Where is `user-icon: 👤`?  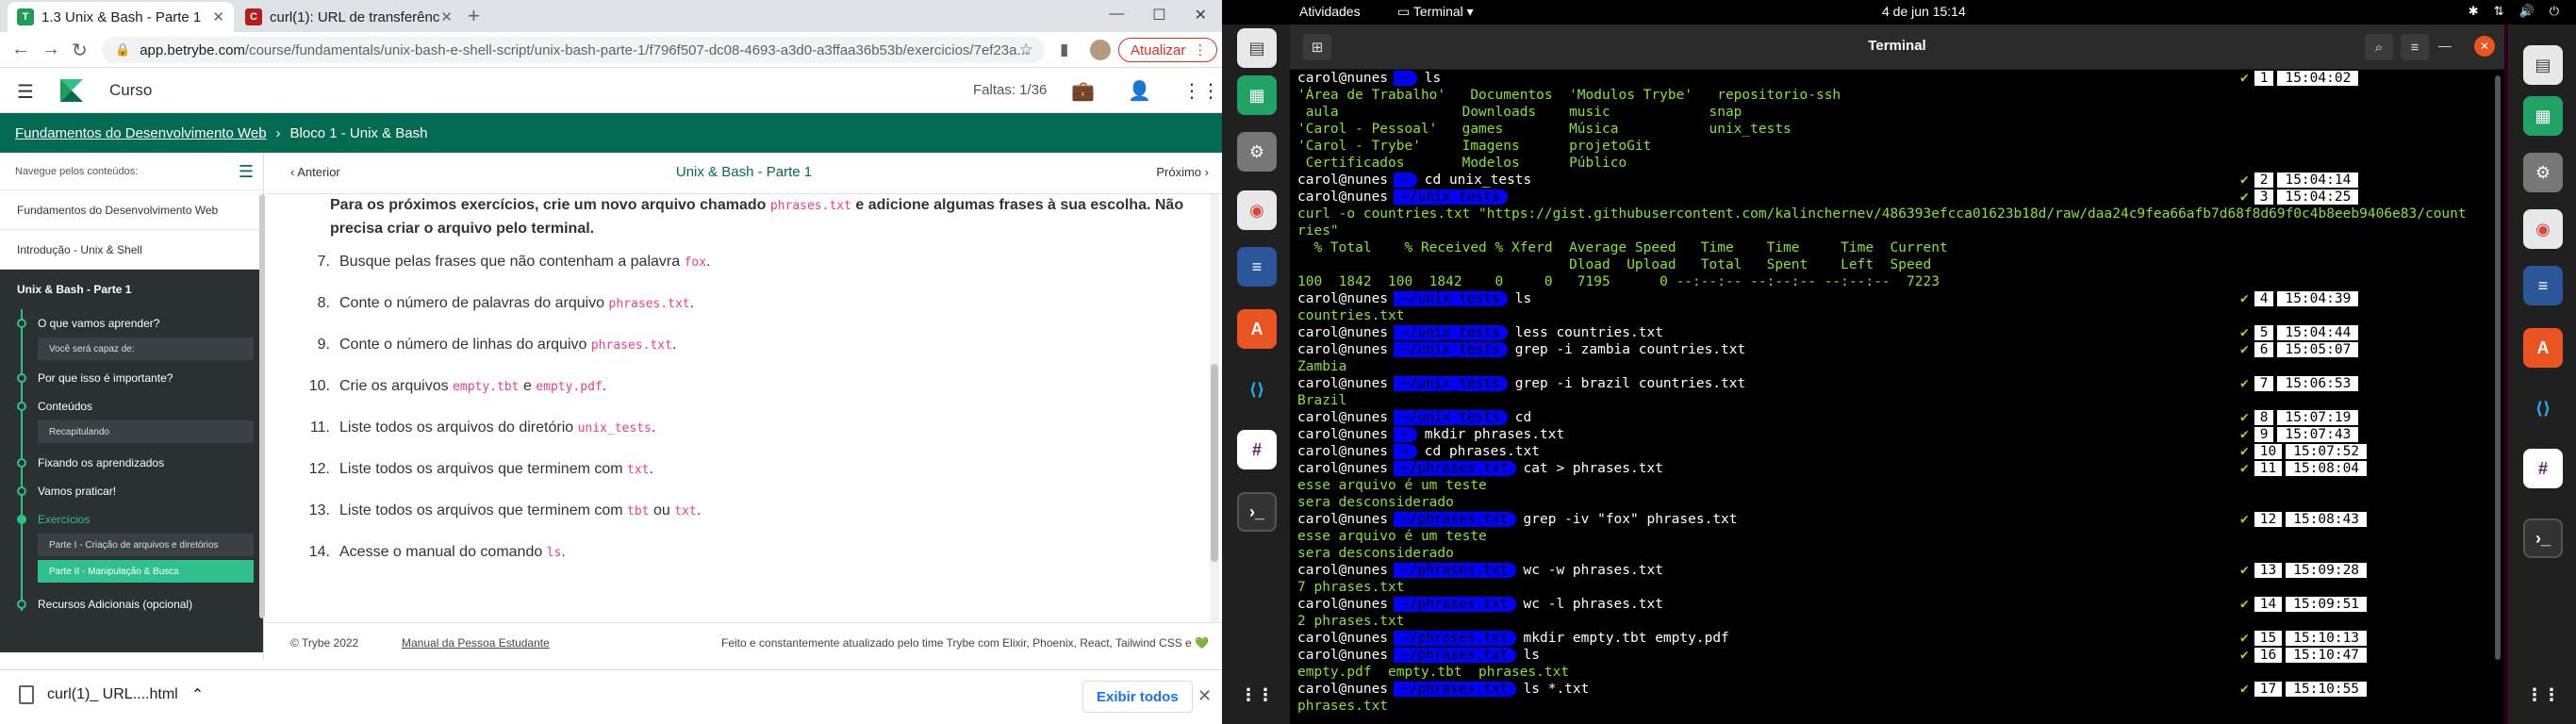
user-icon: 👤 is located at coordinates (1139, 91).